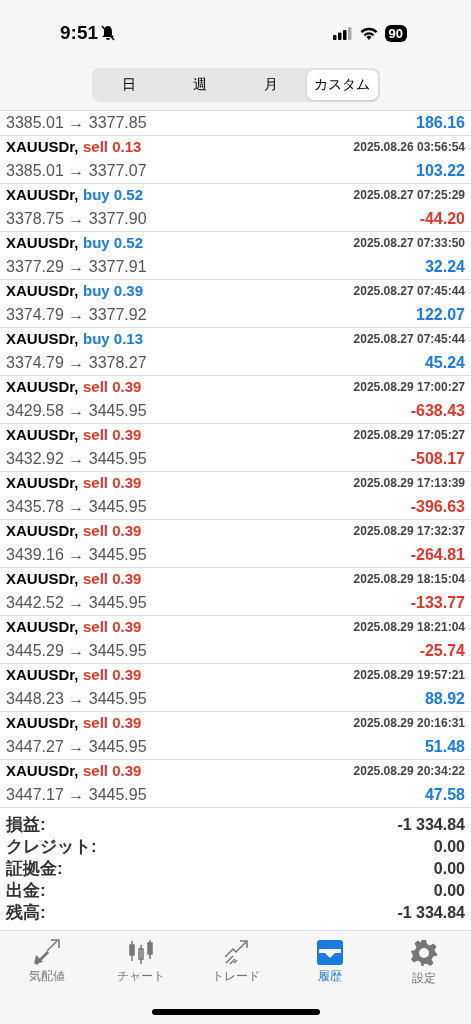 The height and width of the screenshot is (1024, 471). What do you see at coordinates (368, 33) in the screenshot?
I see `wifi-icon` at bounding box center [368, 33].